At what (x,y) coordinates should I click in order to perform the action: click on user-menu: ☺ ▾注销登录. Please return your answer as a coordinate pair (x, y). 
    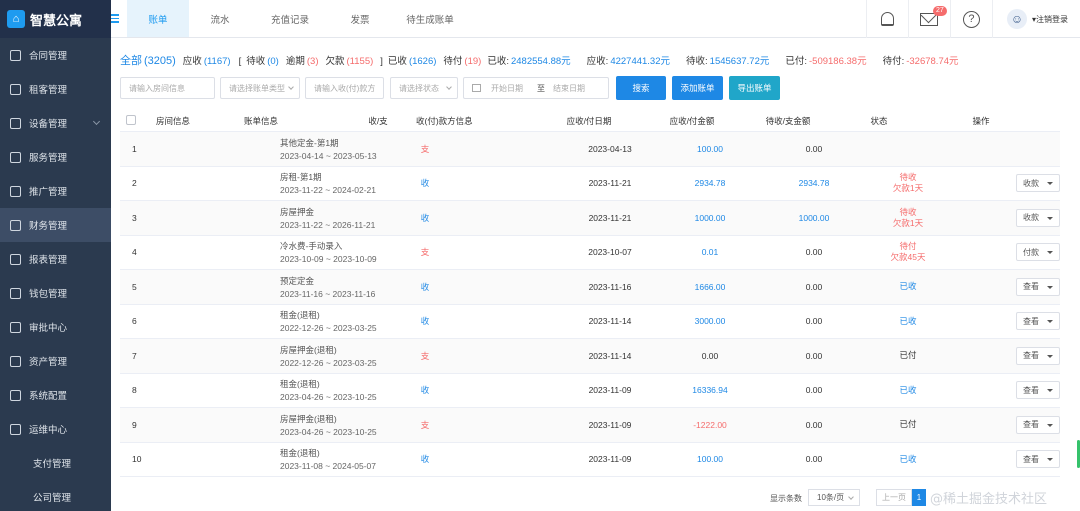
    Looking at the image, I should click on (1035, 19).